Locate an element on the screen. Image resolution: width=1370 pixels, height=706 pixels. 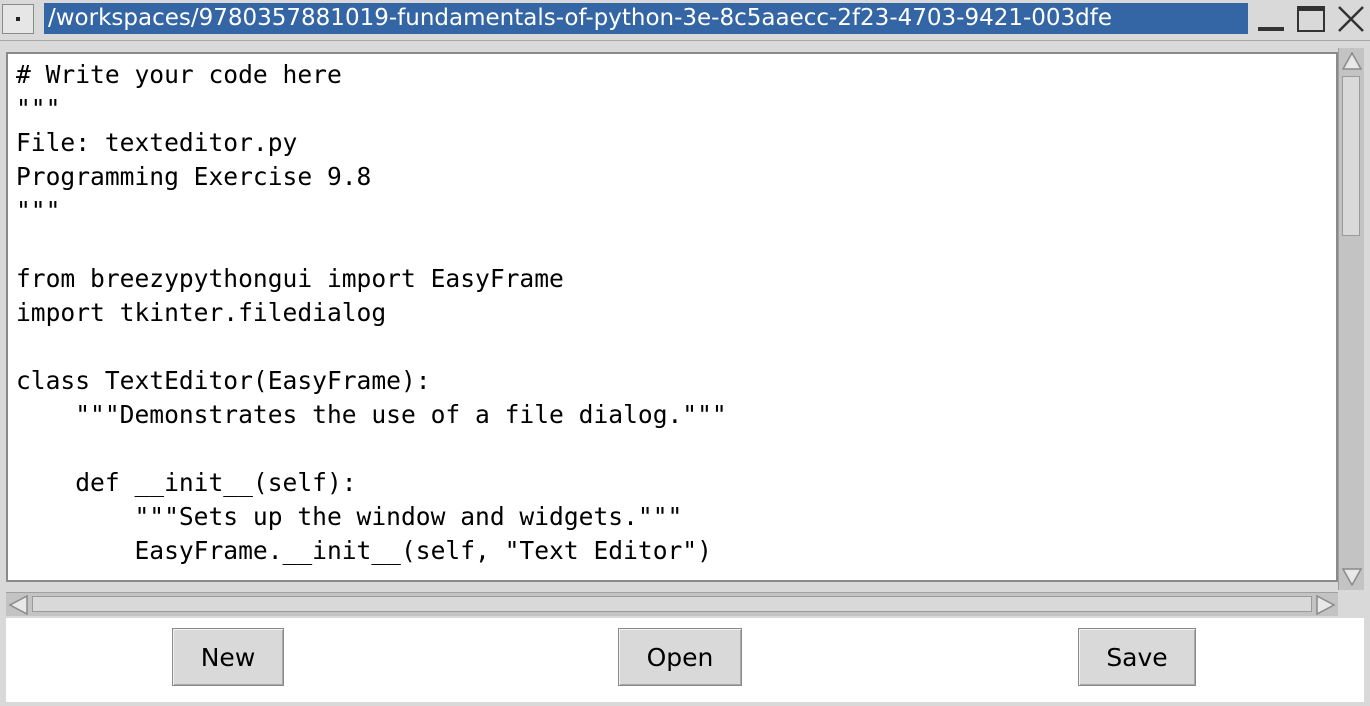
code-line: """Sets up the window and widgets.""" is located at coordinates (349, 516).